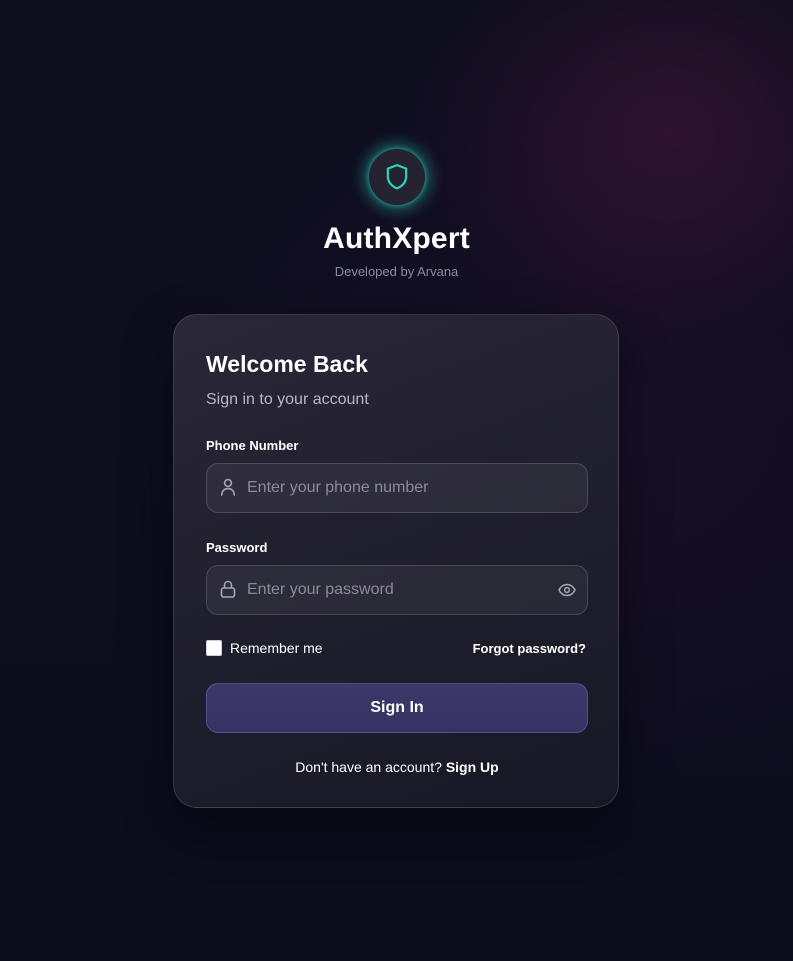  What do you see at coordinates (567, 590) in the screenshot?
I see `eye-icon` at bounding box center [567, 590].